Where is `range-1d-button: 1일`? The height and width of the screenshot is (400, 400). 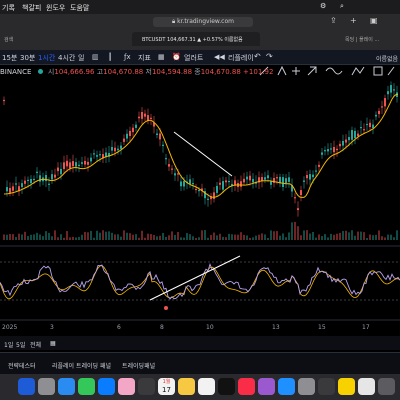
range-1d-button: 1일 is located at coordinates (8, 344).